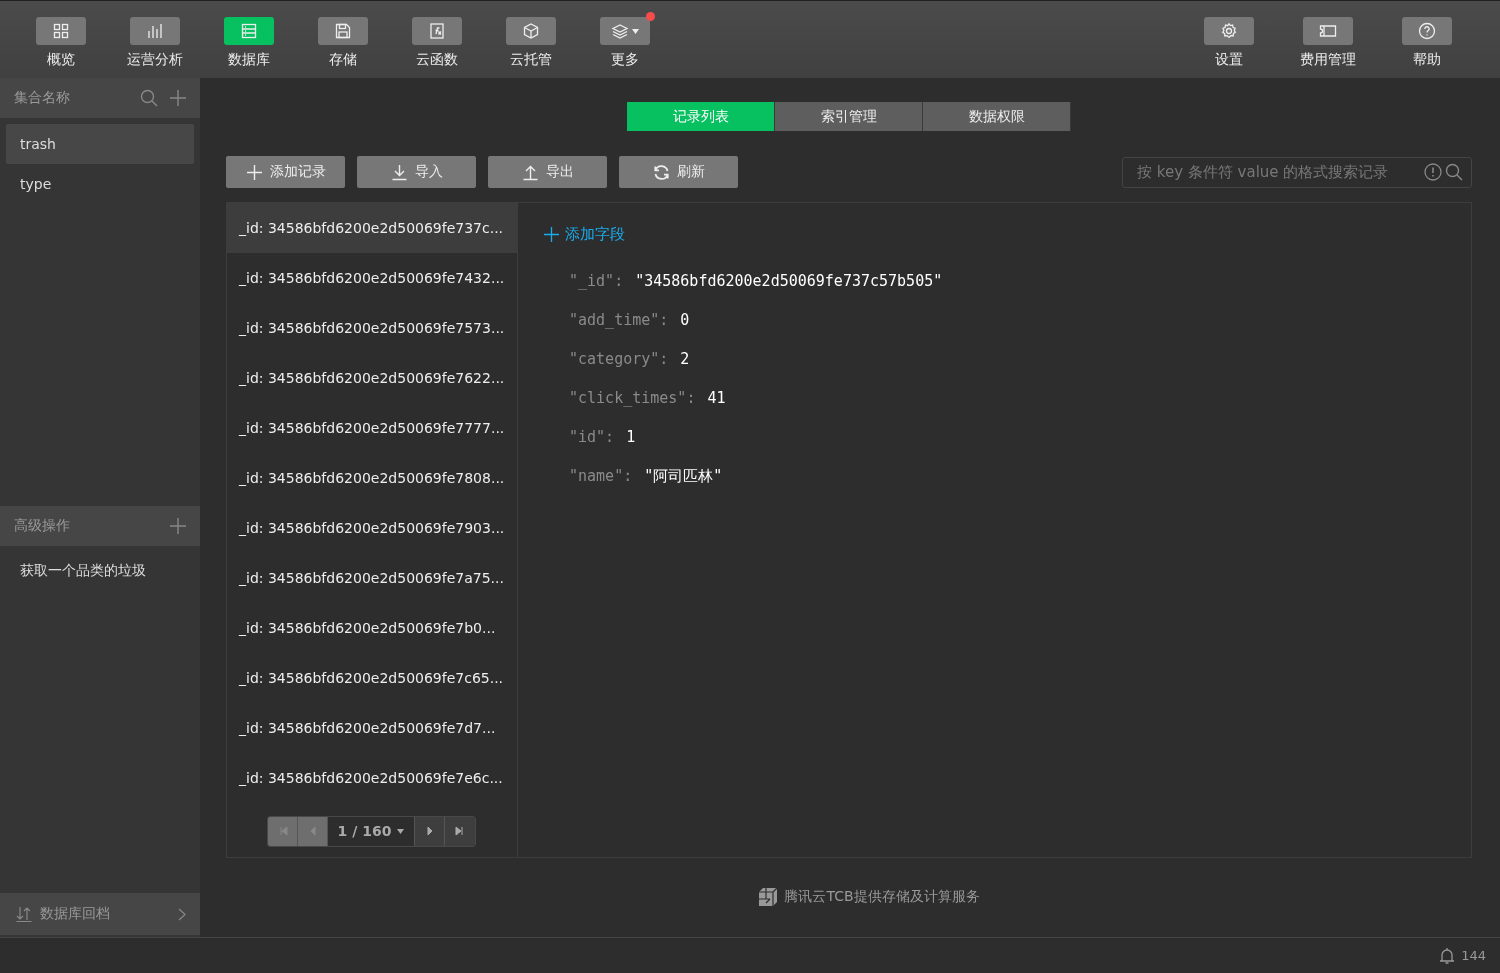 The image size is (1500, 973). What do you see at coordinates (182, 914) in the screenshot?
I see `chevron-right-icon` at bounding box center [182, 914].